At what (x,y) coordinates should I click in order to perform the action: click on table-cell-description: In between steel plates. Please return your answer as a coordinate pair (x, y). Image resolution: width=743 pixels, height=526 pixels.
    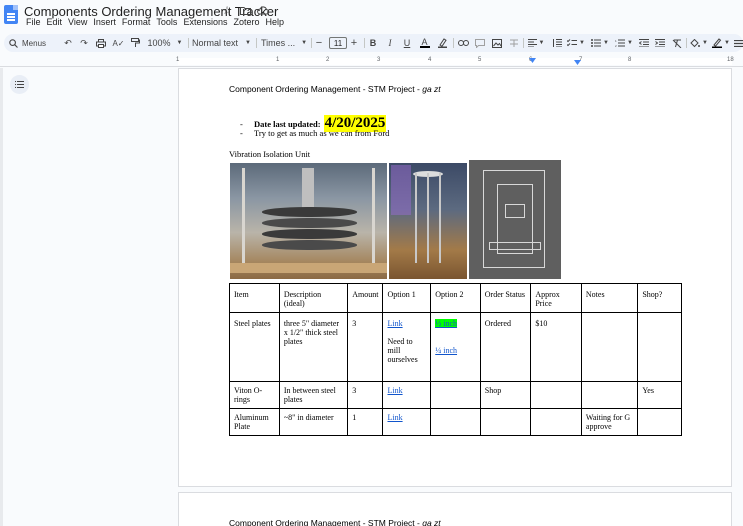
    Looking at the image, I should click on (313, 395).